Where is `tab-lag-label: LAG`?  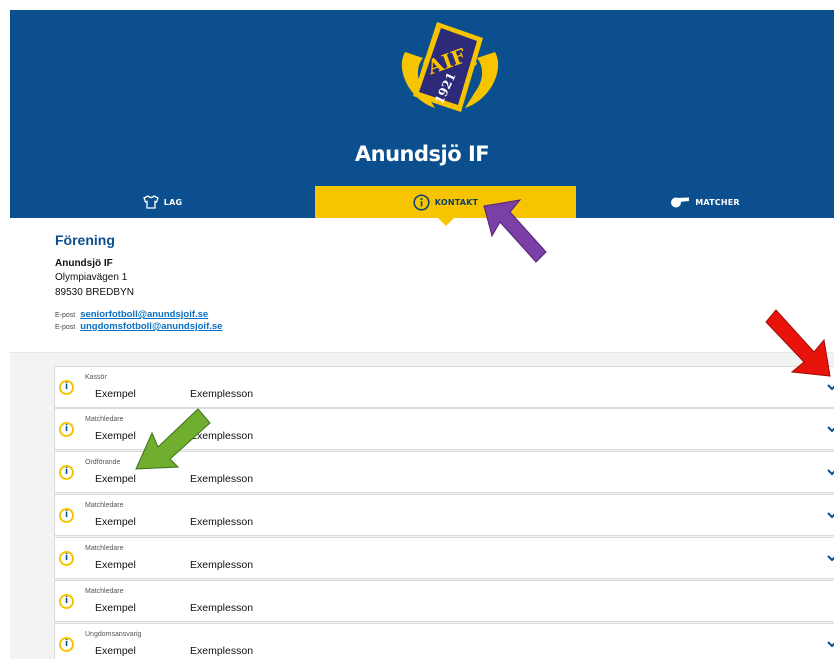
tab-lag-label: LAG is located at coordinates (173, 202).